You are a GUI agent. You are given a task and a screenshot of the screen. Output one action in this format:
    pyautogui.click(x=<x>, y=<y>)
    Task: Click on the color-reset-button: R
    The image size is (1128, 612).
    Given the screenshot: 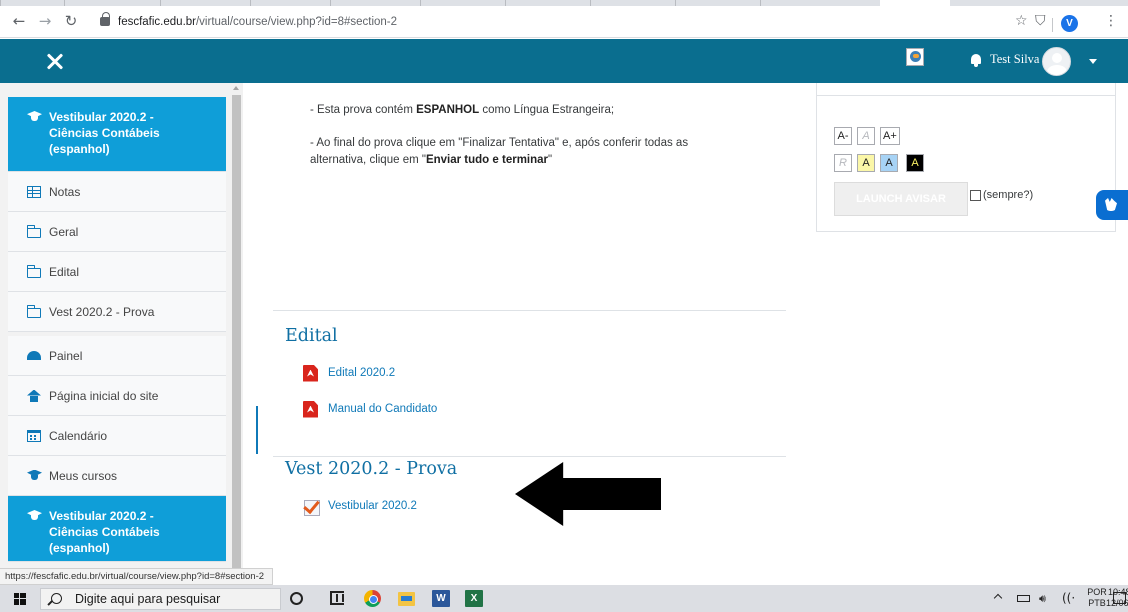 What is the action you would take?
    pyautogui.click(x=843, y=163)
    